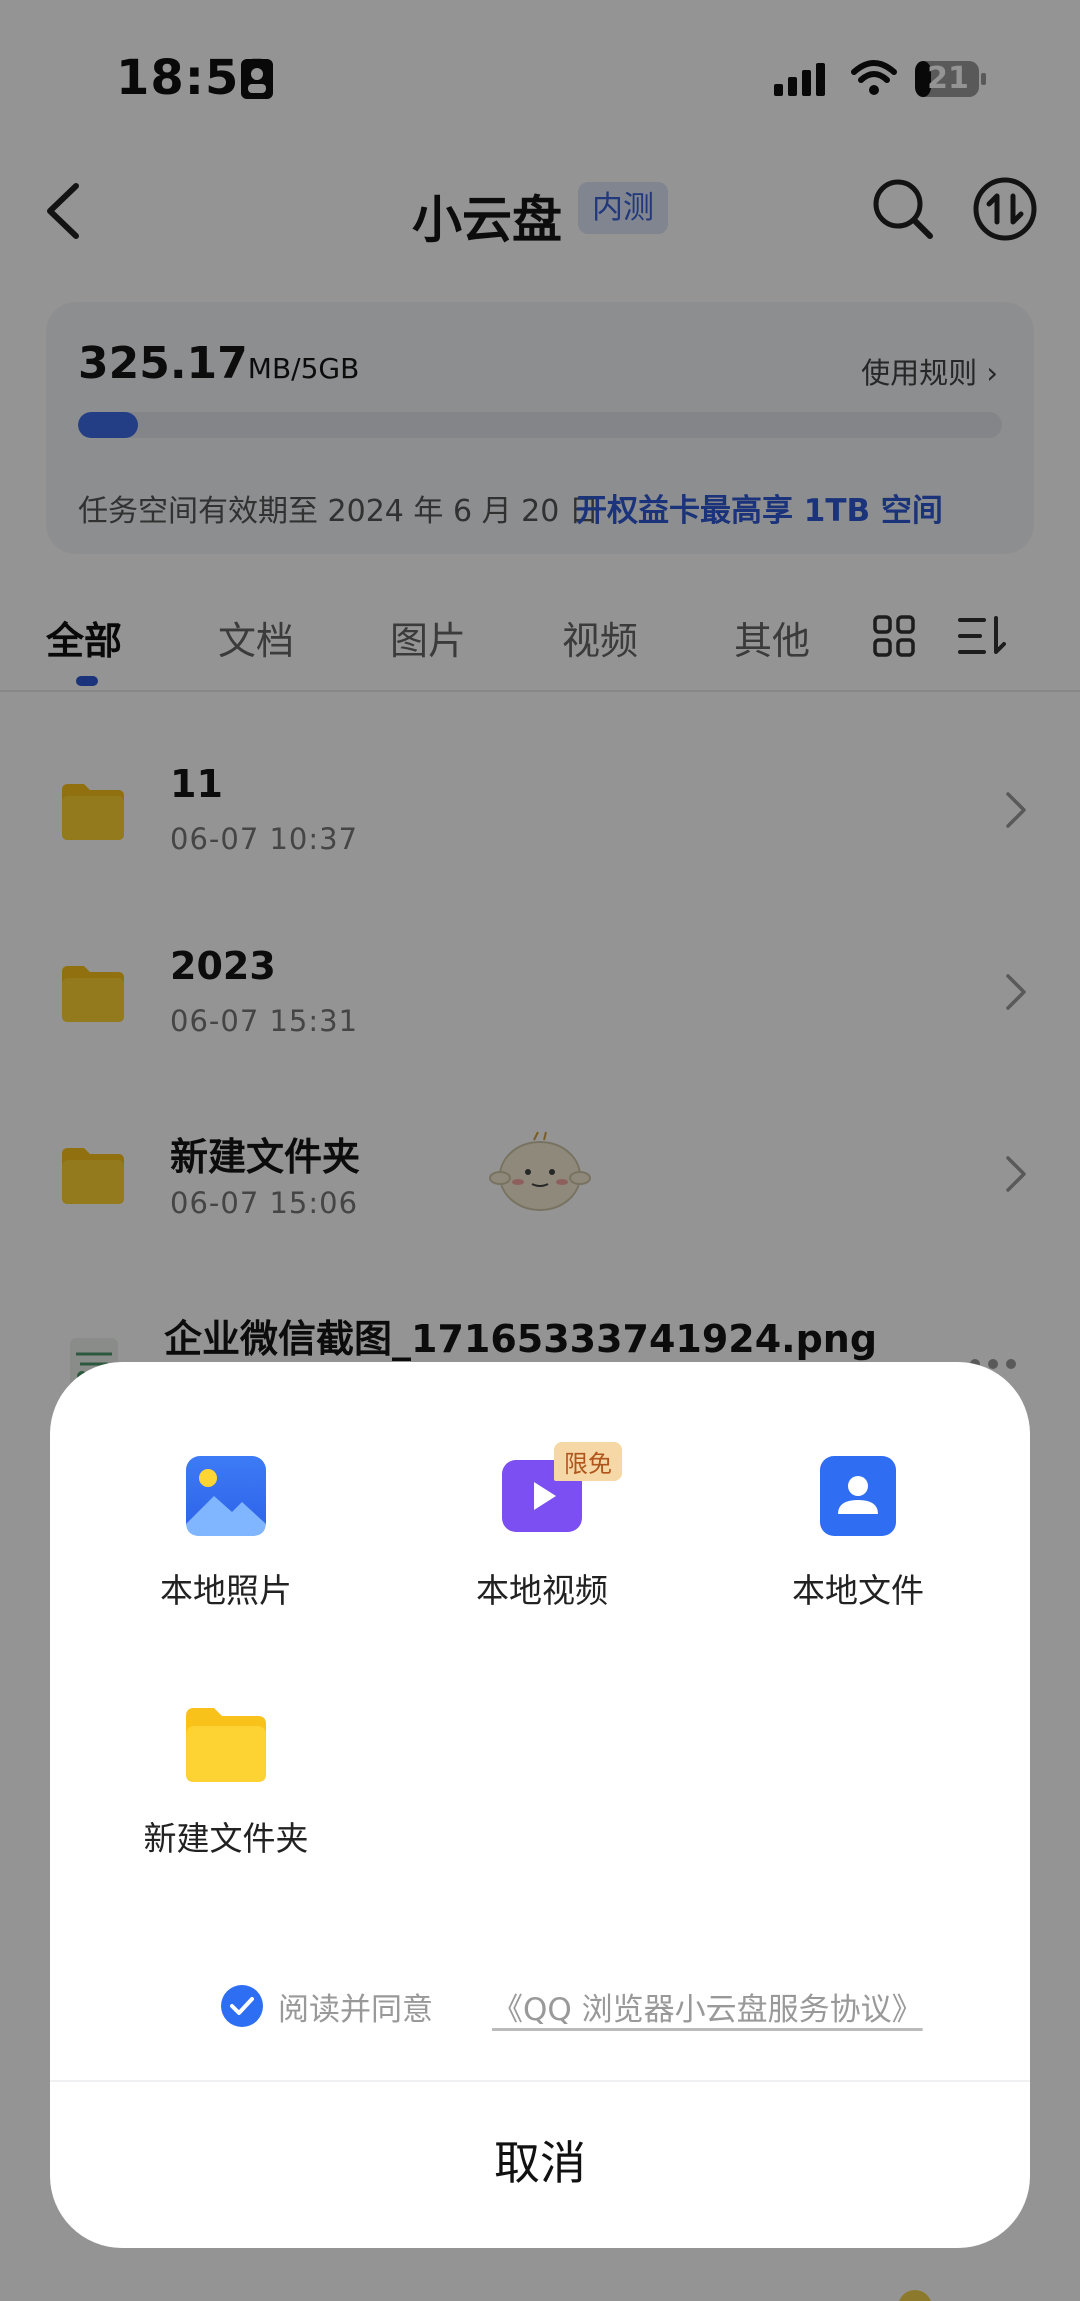 Image resolution: width=1080 pixels, height=2301 pixels. Describe the element at coordinates (707, 2006) in the screenshot. I see `agreement-link: 《QQ 浏览器小云盘服务协议》` at that location.